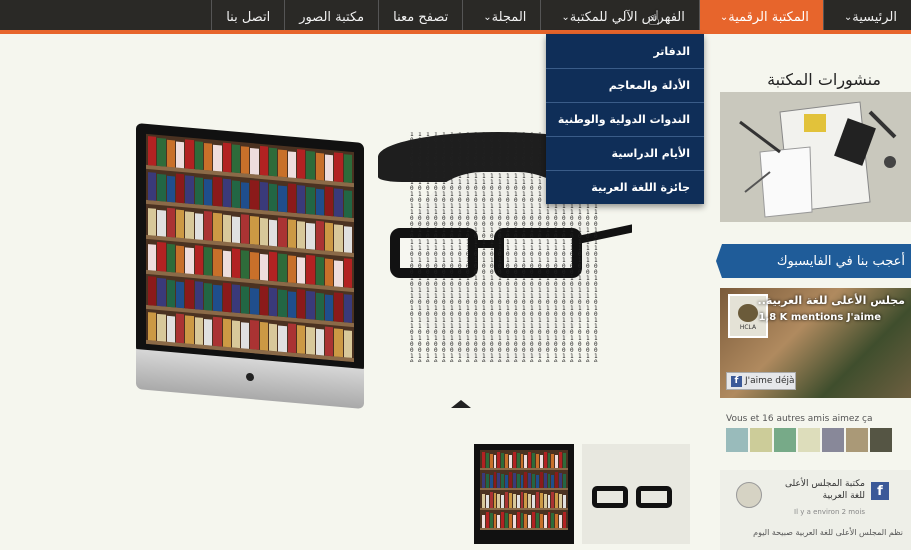 The width and height of the screenshot is (911, 550). Describe the element at coordinates (820, 490) in the screenshot. I see `fb-post-author: مكتبة المجلس الأعلى للغة العربية` at that location.